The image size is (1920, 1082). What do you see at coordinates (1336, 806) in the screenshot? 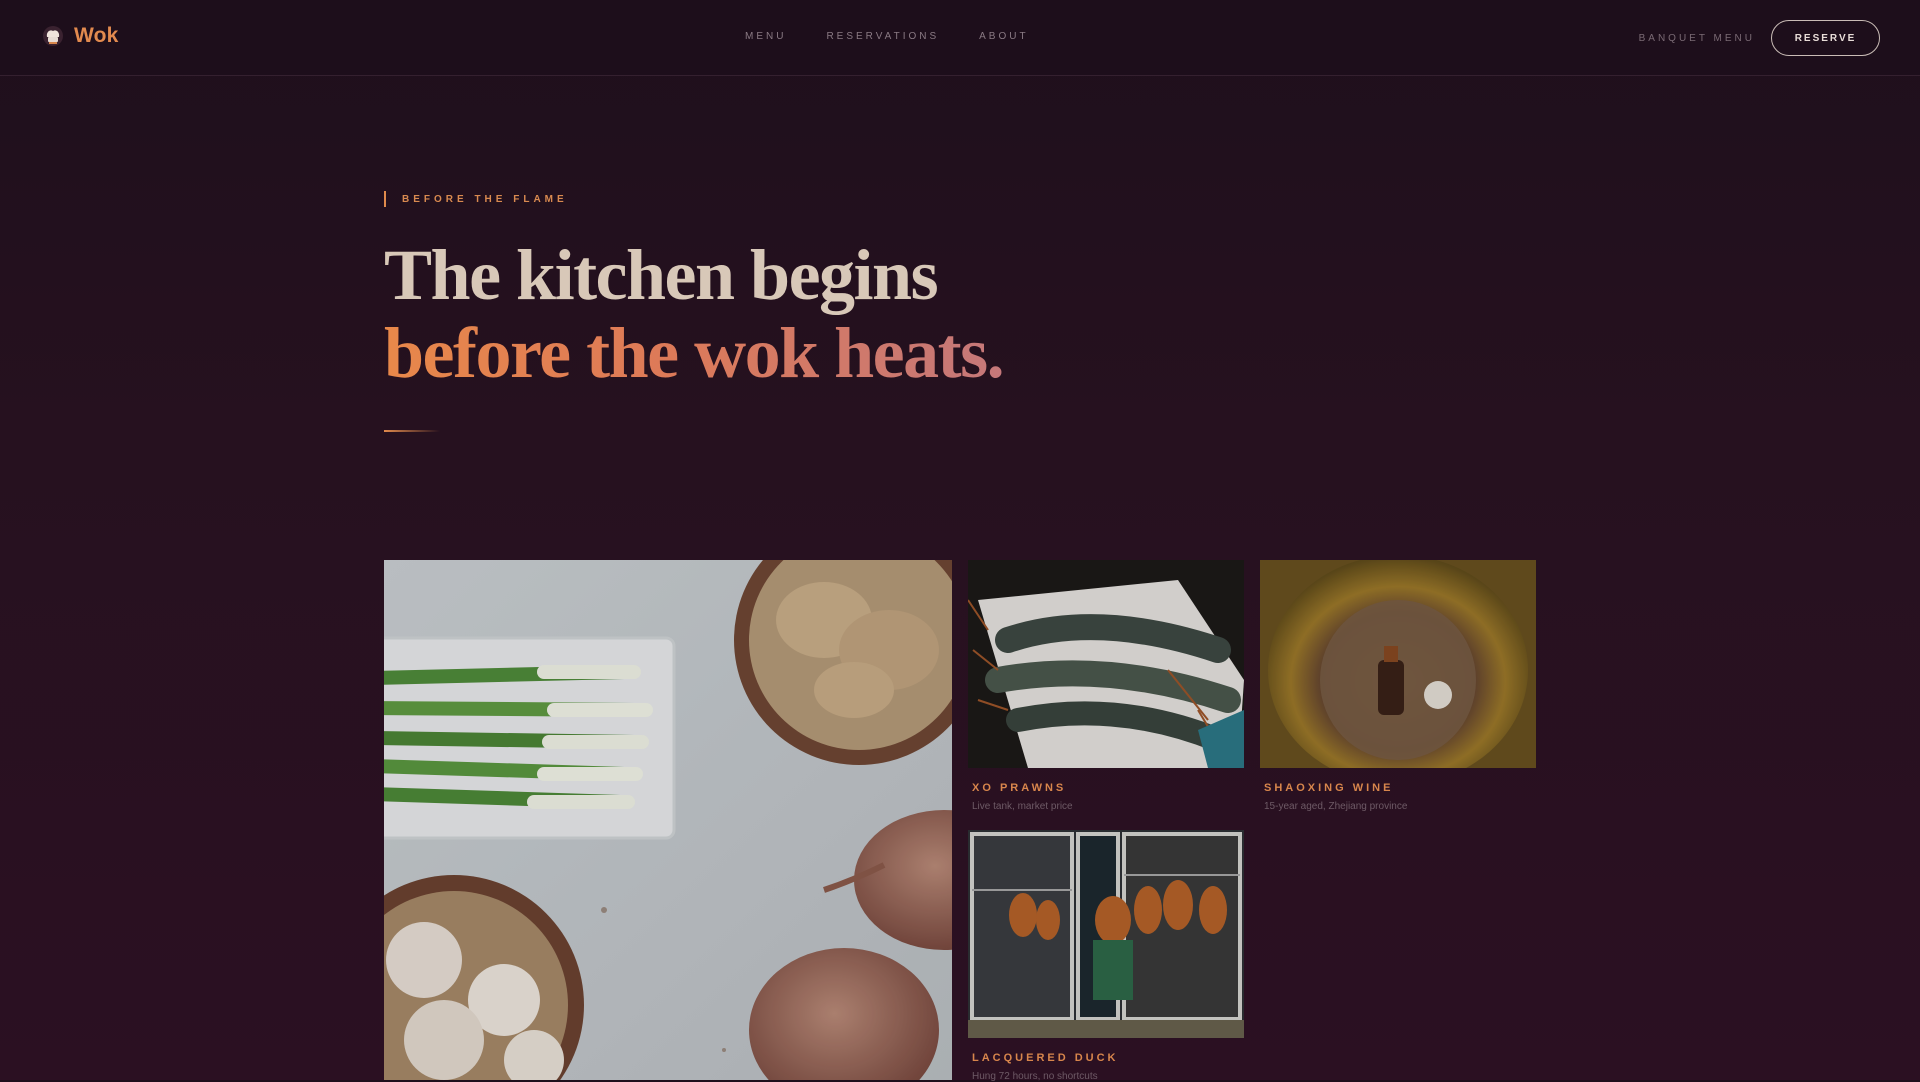
I see `card-description: 15-year aged, Zhejiang province` at bounding box center [1336, 806].